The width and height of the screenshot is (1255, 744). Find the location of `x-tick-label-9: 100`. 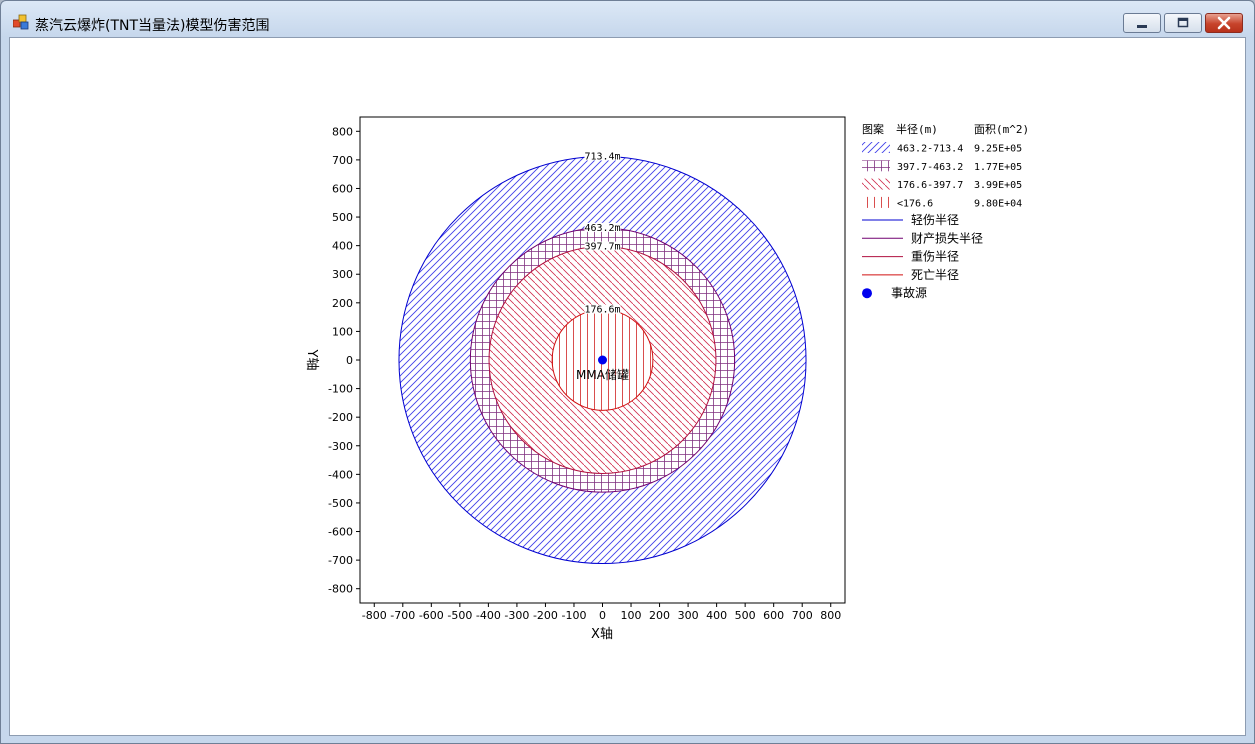

x-tick-label-9: 100 is located at coordinates (631, 615).